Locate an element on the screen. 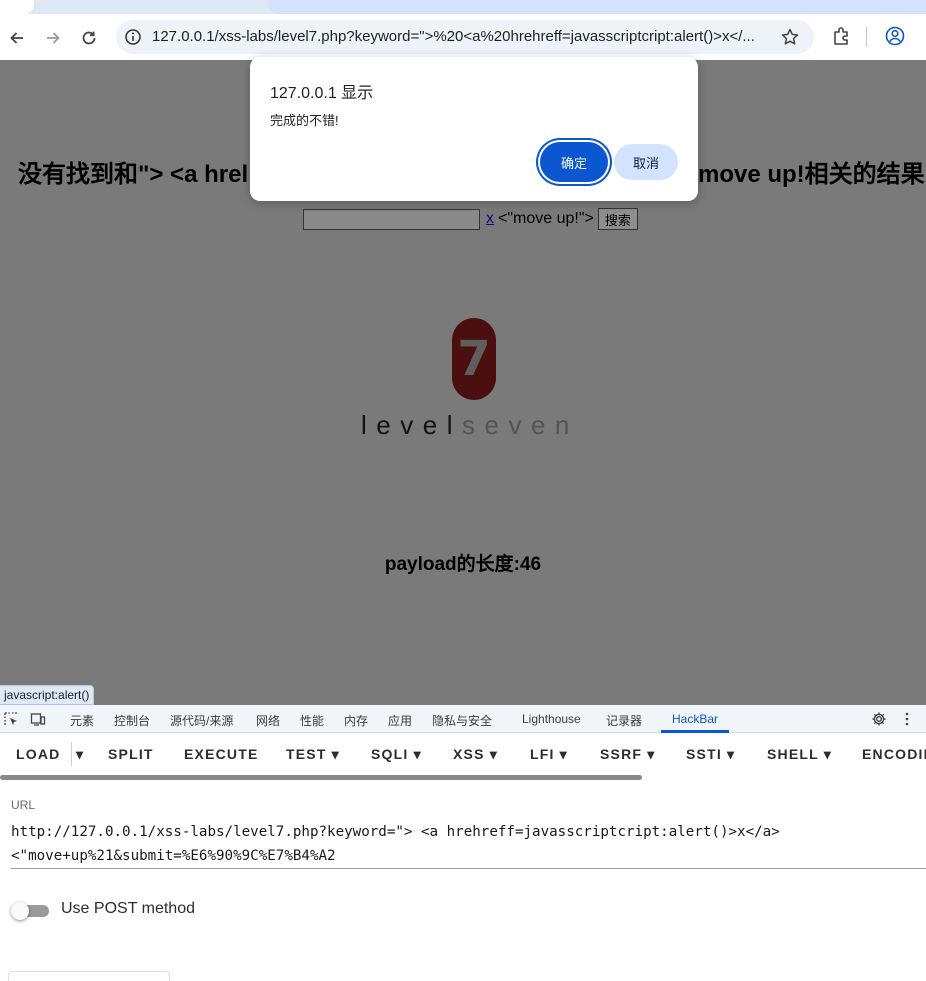 The width and height of the screenshot is (926, 981). post-method-toggle is located at coordinates (30, 911).